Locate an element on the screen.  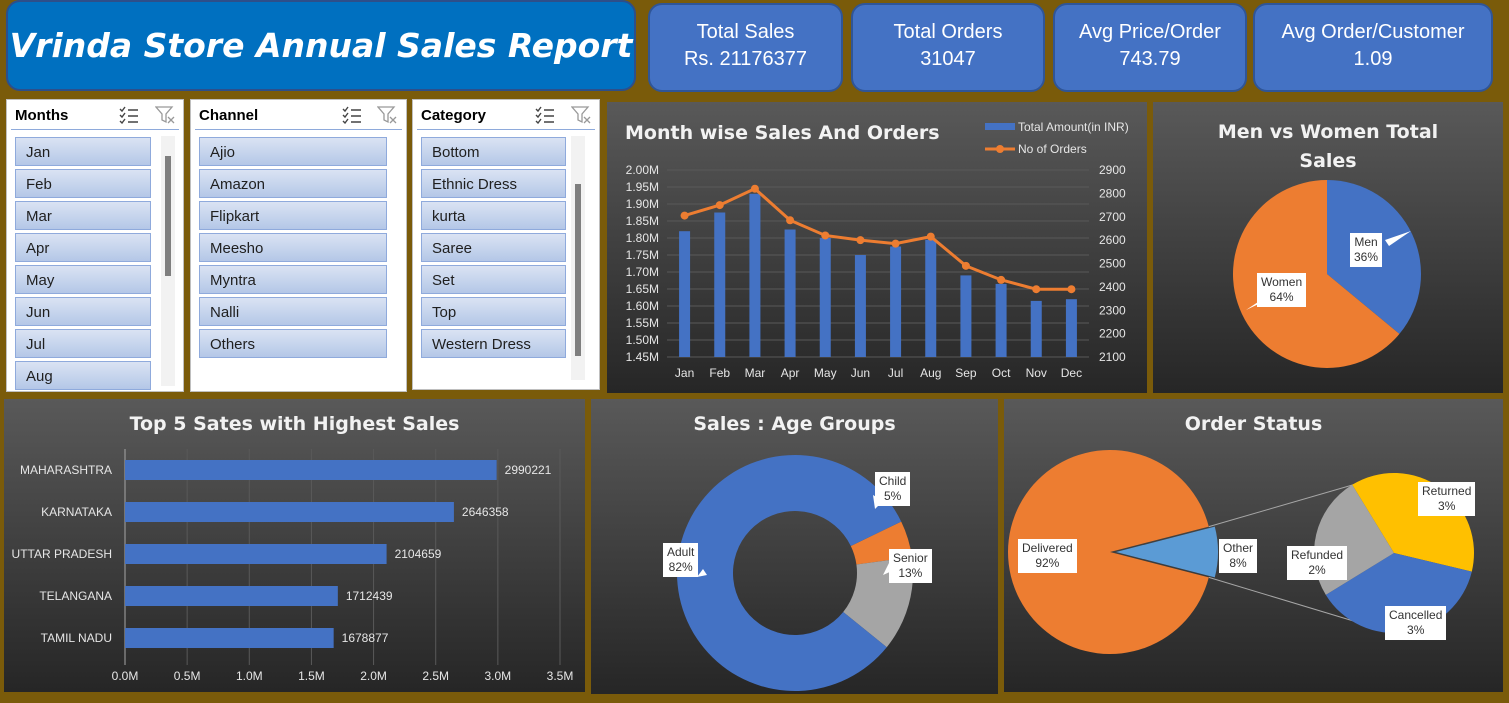
x-tick: 0.0M is located at coordinates (125, 676).